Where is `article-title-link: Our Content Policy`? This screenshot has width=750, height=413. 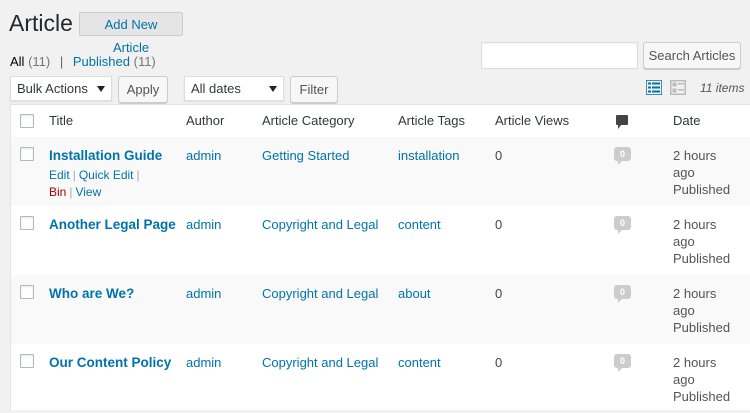 article-title-link: Our Content Policy is located at coordinates (110, 362).